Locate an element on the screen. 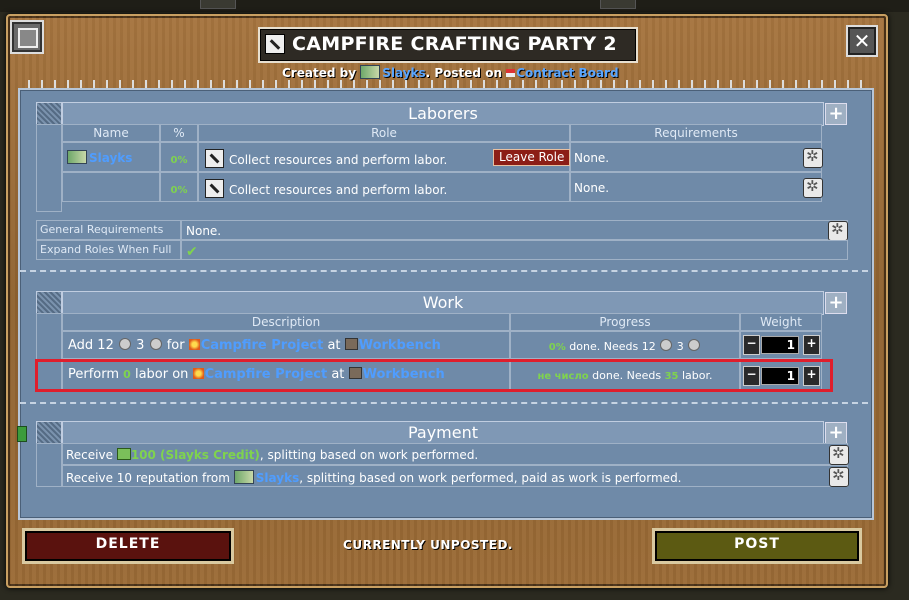 This screenshot has width=909, height=600. col-name: Name is located at coordinates (111, 133).